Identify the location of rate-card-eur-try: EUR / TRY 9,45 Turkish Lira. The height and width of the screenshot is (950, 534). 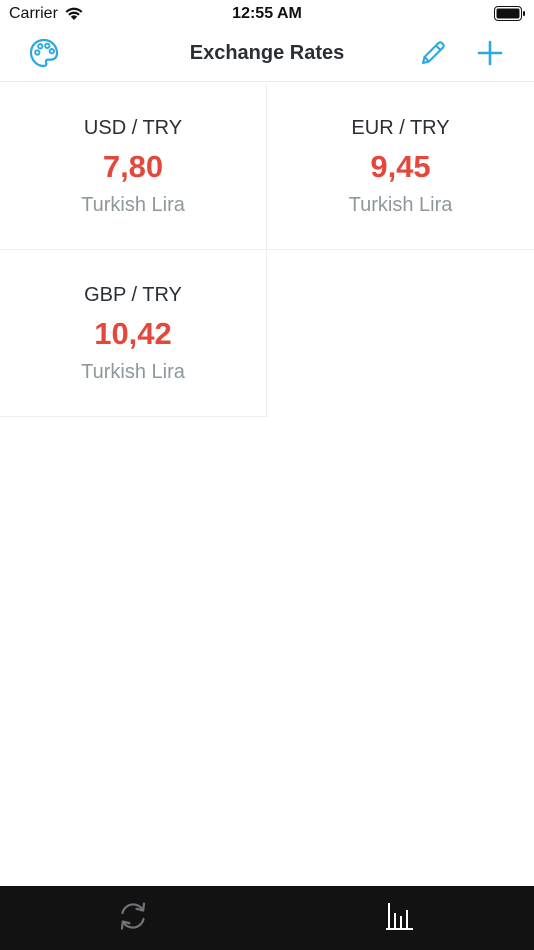
(400, 166).